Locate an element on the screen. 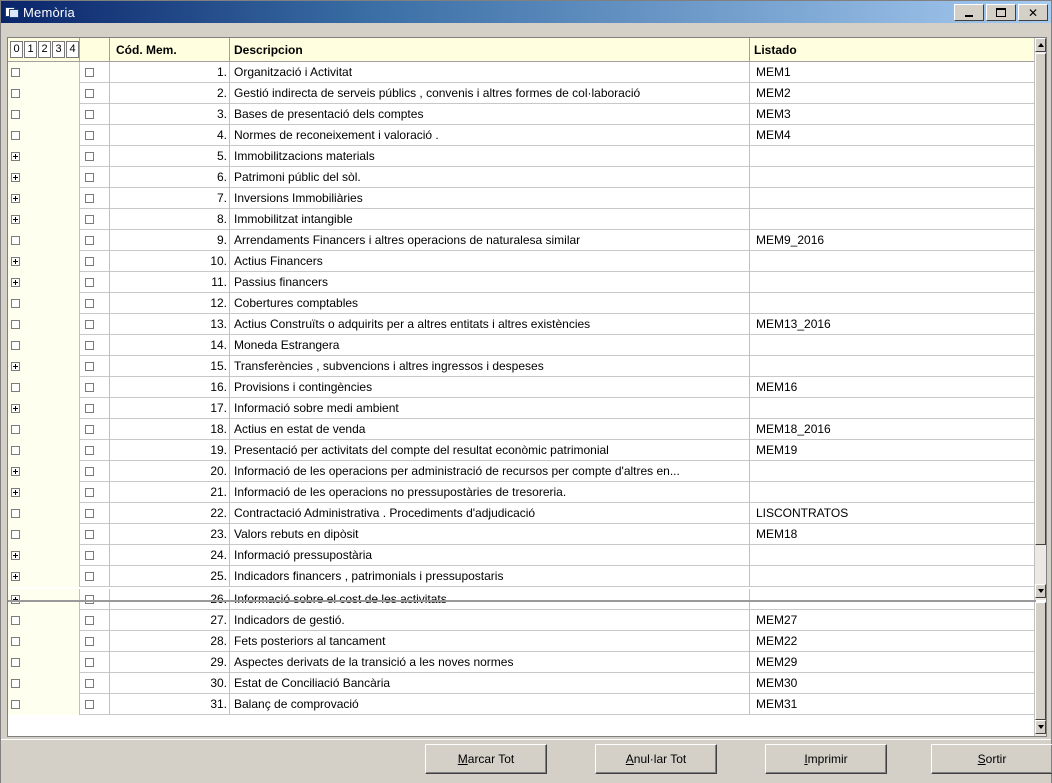 The width and height of the screenshot is (1052, 783). listado-cell: MEM3 is located at coordinates (893, 114).